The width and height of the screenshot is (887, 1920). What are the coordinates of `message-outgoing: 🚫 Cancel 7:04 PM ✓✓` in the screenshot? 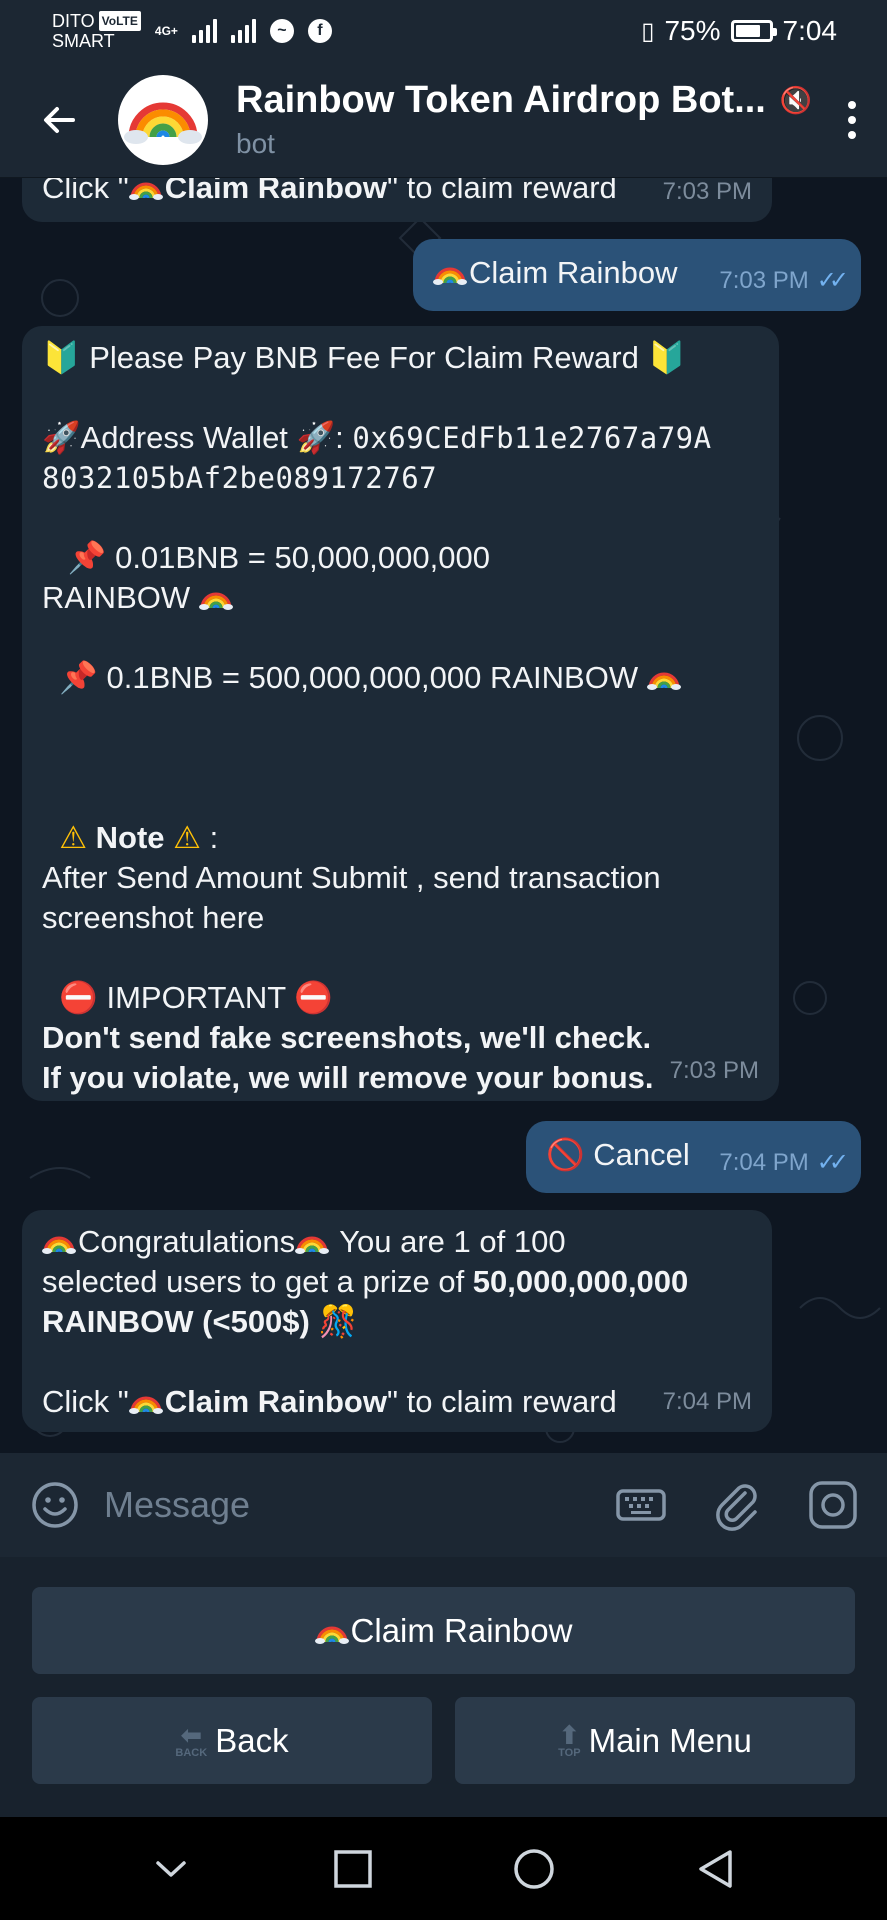 It's located at (693, 1157).